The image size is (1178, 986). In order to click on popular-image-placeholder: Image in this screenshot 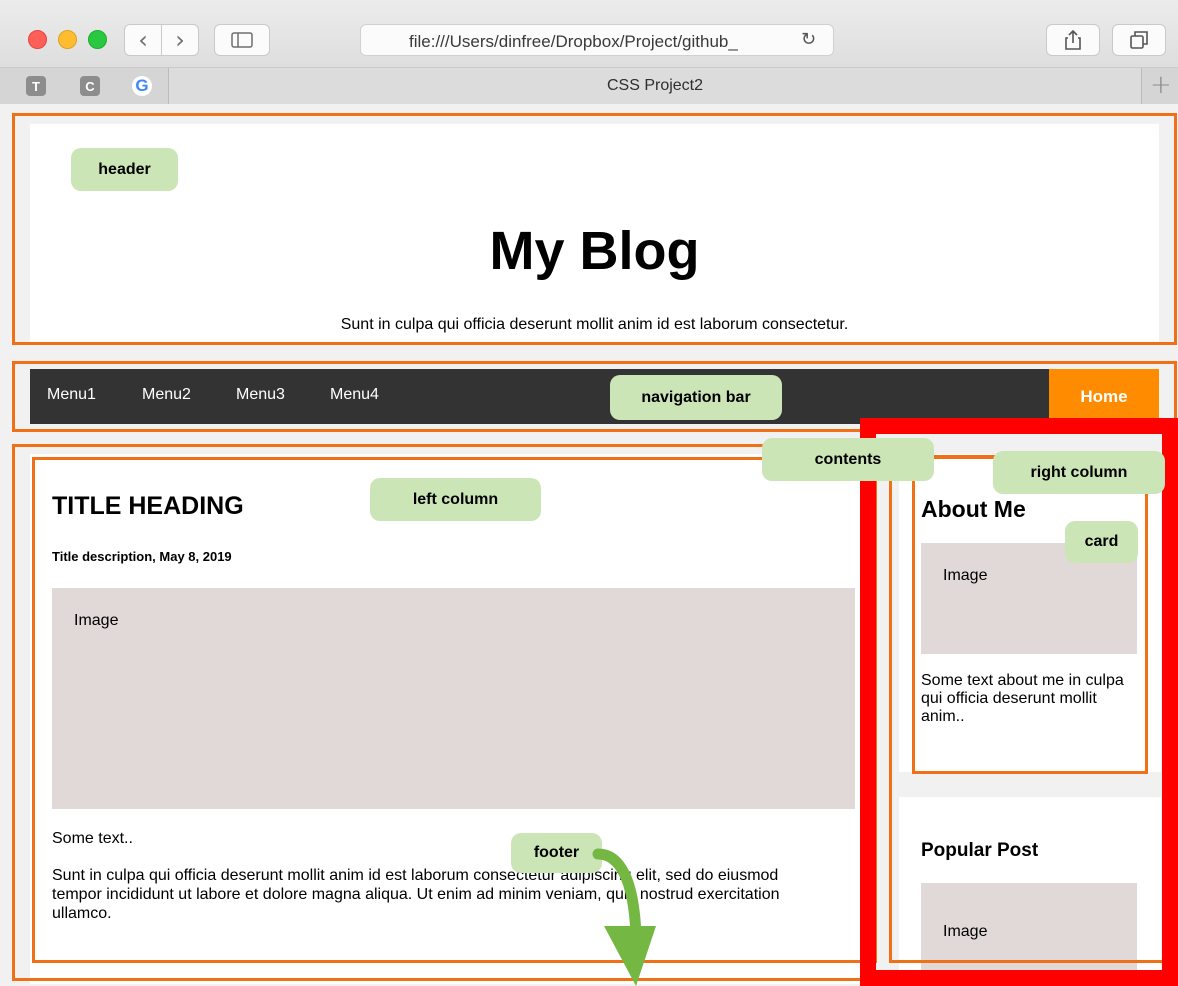, I will do `click(1029, 934)`.